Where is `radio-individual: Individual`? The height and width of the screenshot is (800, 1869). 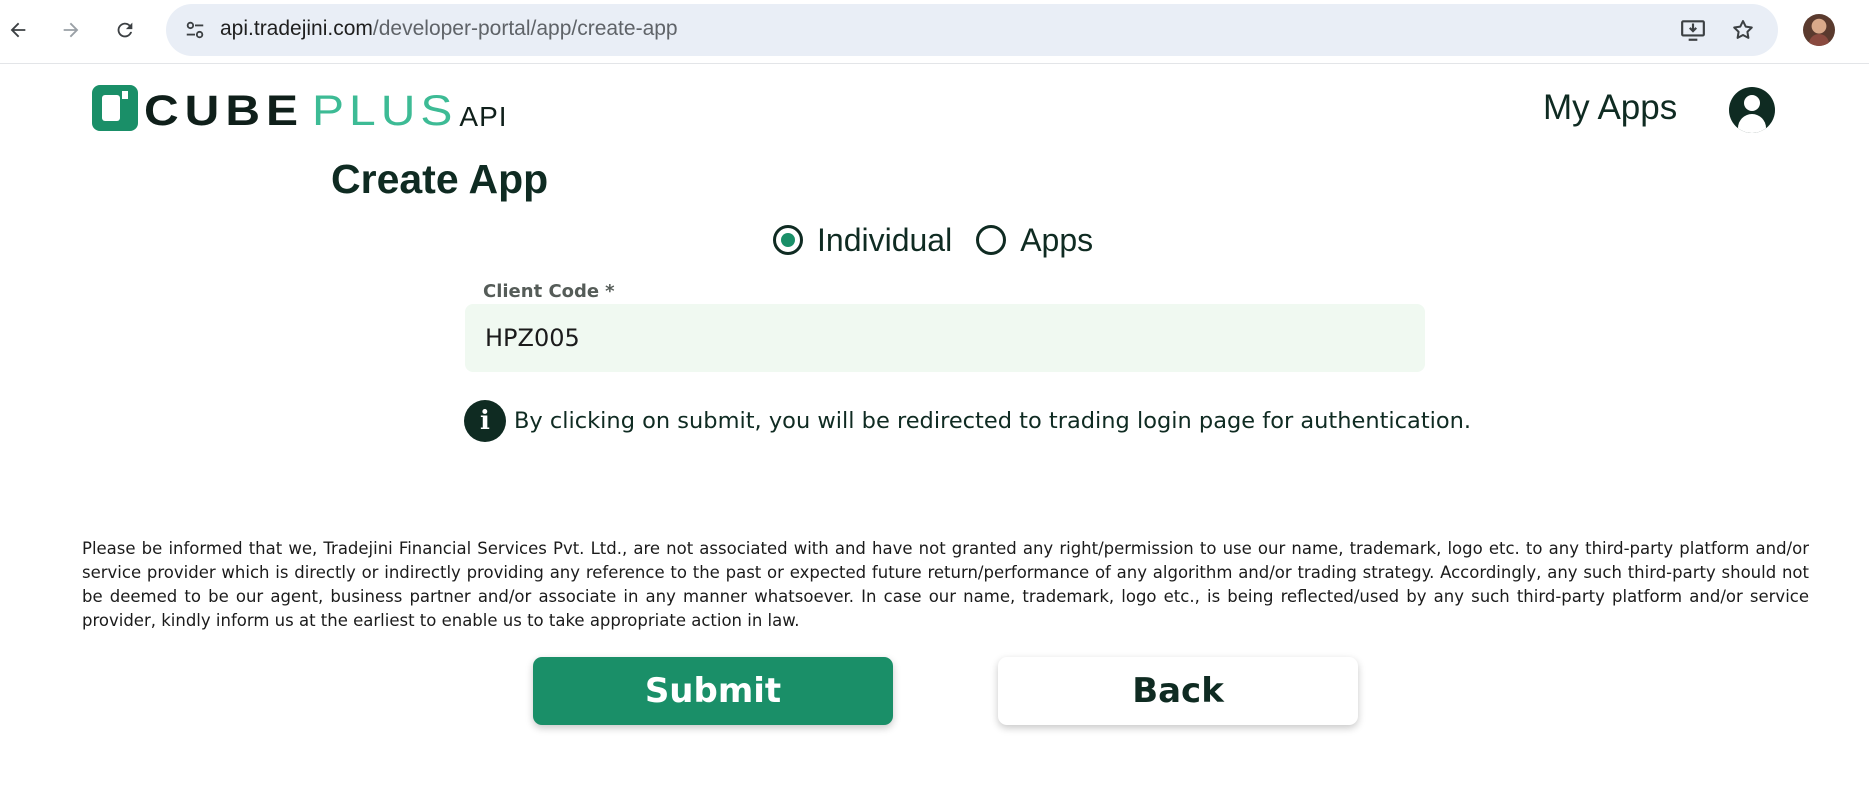
radio-individual: Individual is located at coordinates (862, 240).